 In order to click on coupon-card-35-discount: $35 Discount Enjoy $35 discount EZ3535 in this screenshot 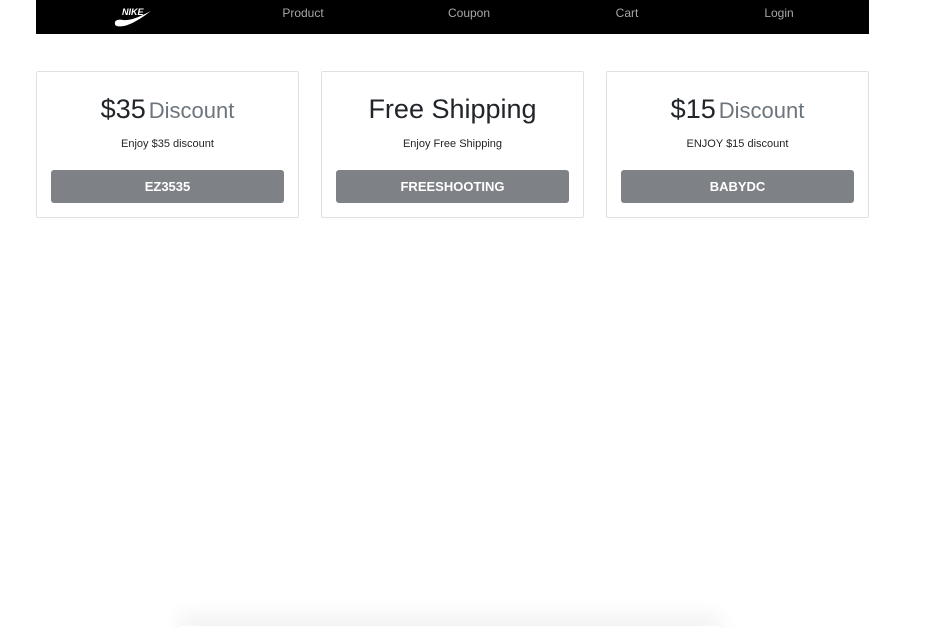, I will do `click(167, 144)`.